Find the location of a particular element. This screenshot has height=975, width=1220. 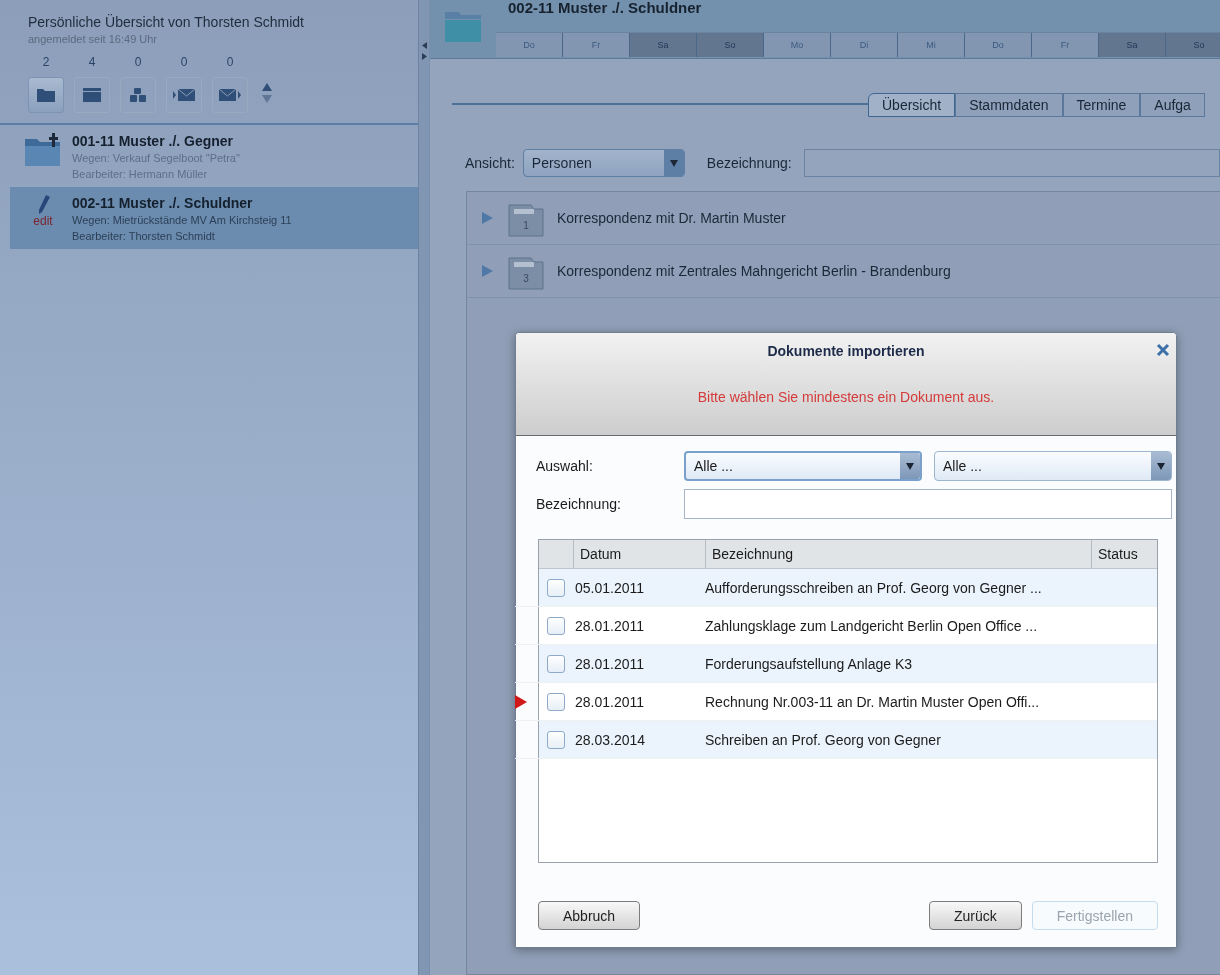

name-cell: Schreiben an Prof. Georg von Gegner is located at coordinates (823, 739).